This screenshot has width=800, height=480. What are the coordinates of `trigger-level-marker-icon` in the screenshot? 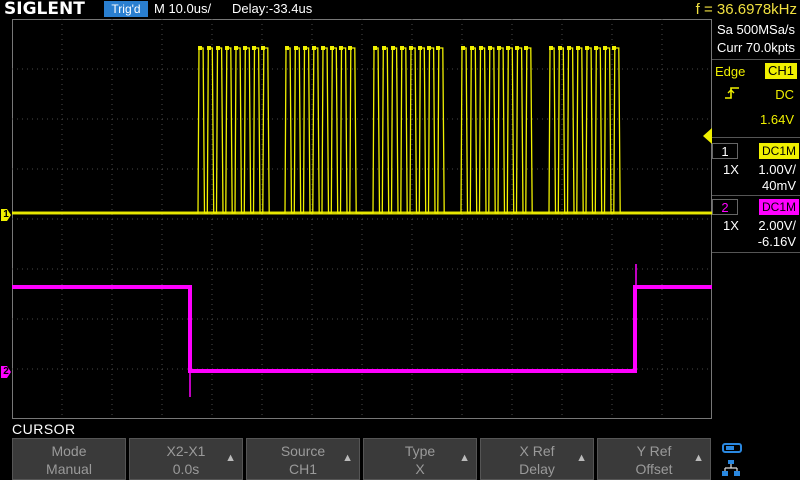 It's located at (707, 136).